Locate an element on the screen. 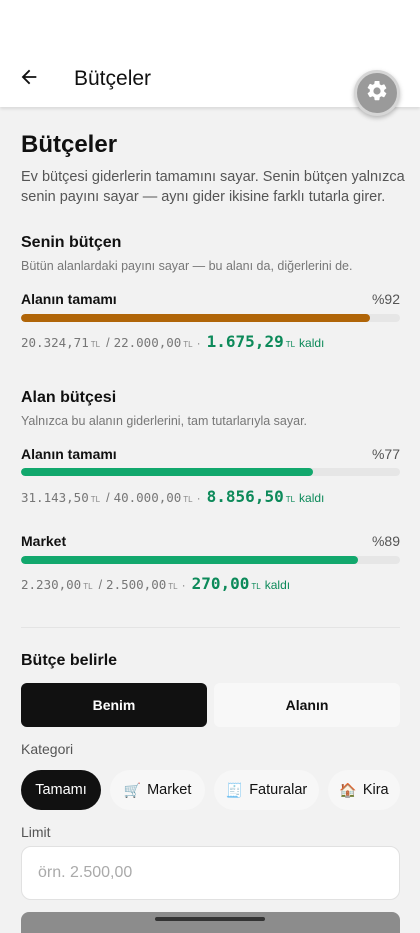 This screenshot has height=933, width=420. settings-button is located at coordinates (377, 93).